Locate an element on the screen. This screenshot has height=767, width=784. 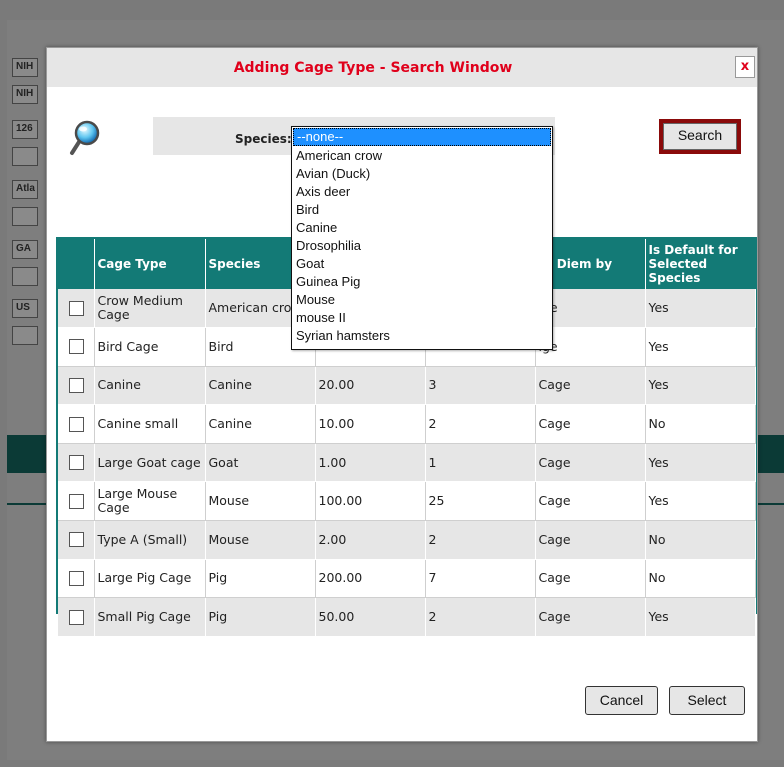
column-header-select is located at coordinates (76, 264).